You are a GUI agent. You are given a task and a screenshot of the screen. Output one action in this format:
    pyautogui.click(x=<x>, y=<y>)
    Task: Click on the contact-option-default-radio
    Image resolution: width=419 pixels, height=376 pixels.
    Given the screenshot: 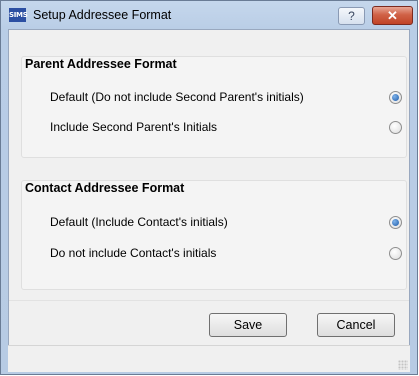 What is the action you would take?
    pyautogui.click(x=395, y=222)
    